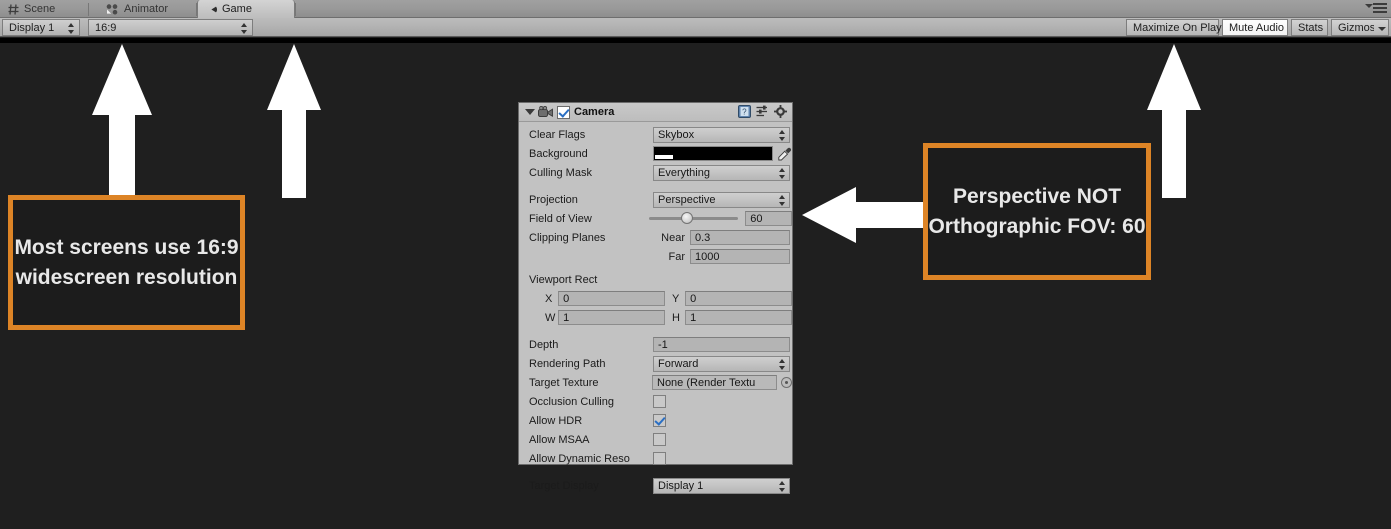  What do you see at coordinates (530, 112) in the screenshot?
I see `foldout-arrow-icon` at bounding box center [530, 112].